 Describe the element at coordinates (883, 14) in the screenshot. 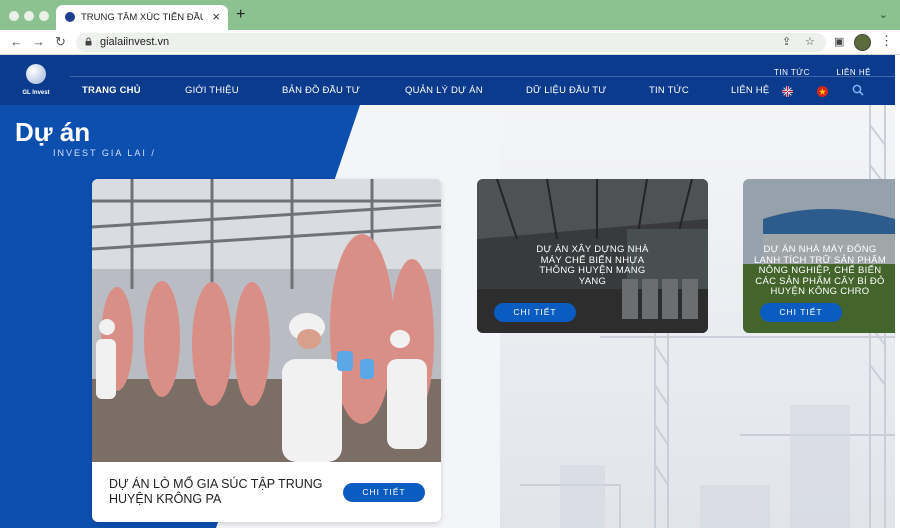

I see `tab-search-chevron-icon: ⌄` at that location.